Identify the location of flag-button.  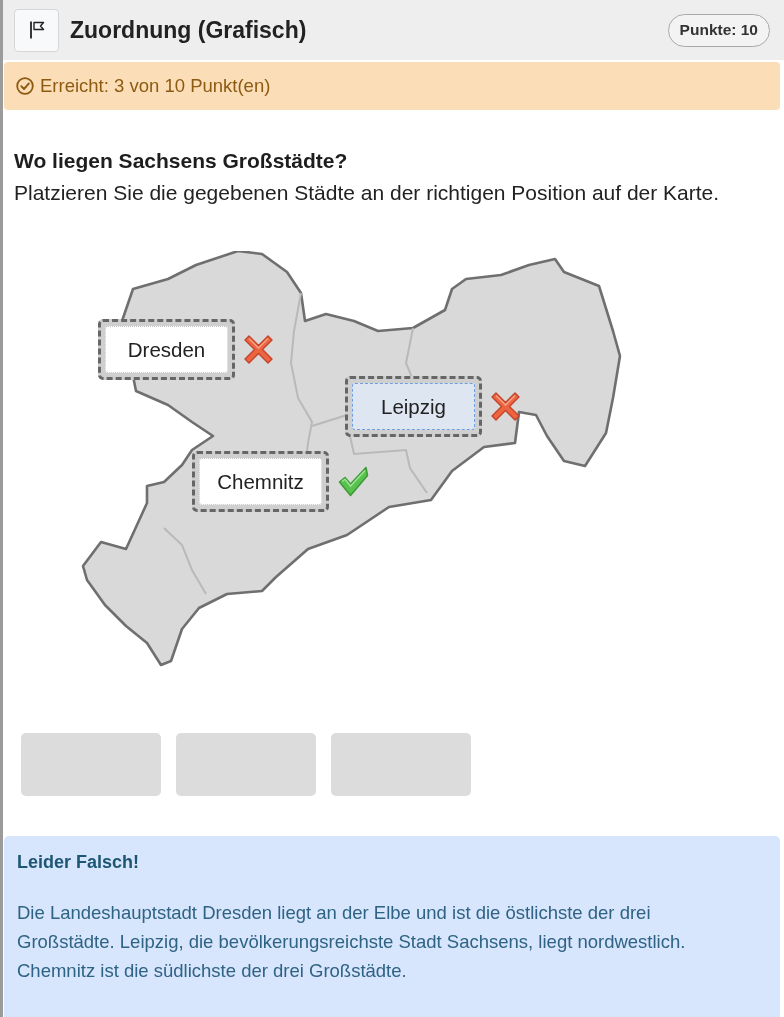
(36, 30).